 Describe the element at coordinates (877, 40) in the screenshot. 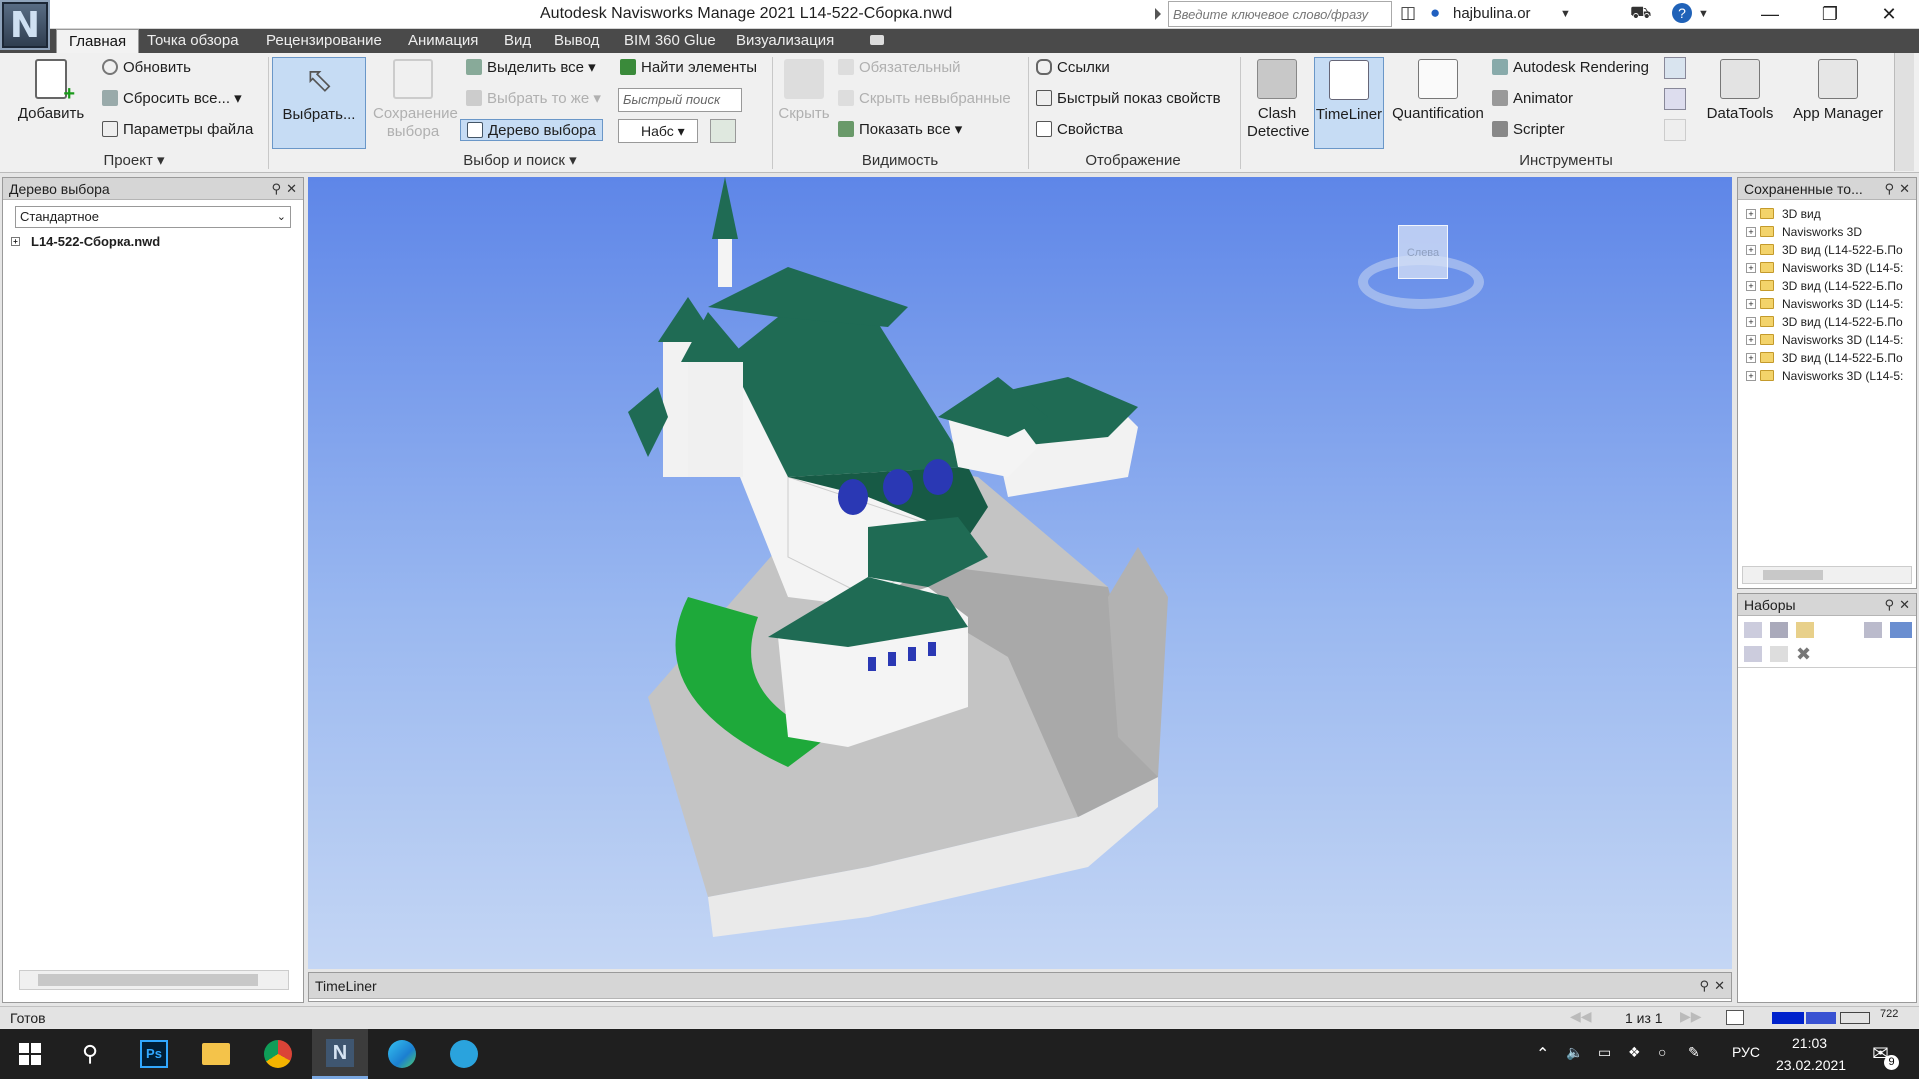

I see `tab-options-icon` at that location.